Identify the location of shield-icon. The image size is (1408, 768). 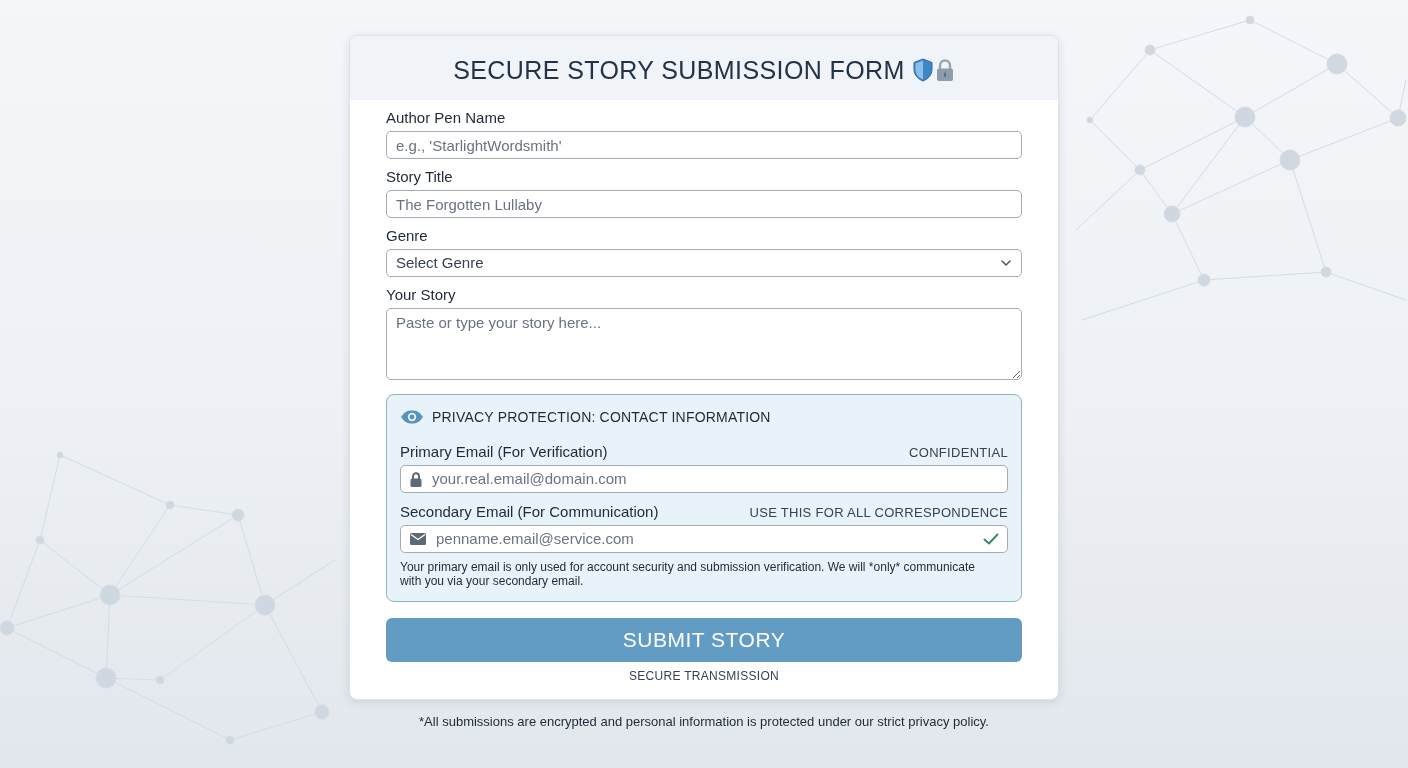
(922, 70).